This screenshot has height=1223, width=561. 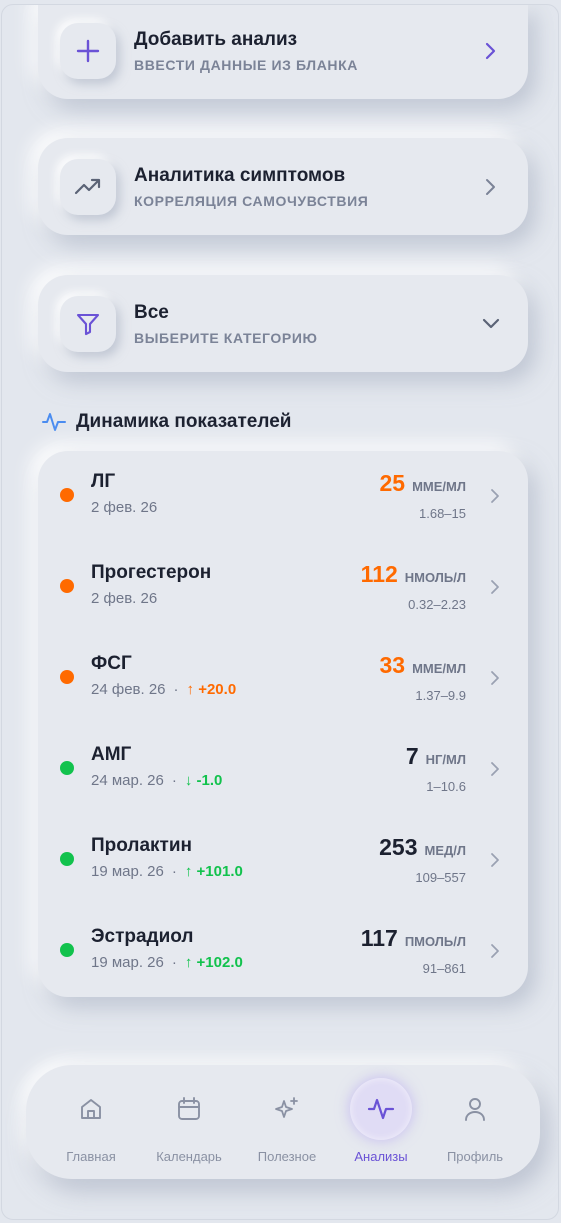 What do you see at coordinates (398, 847) in the screenshot?
I see `result-value: 253` at bounding box center [398, 847].